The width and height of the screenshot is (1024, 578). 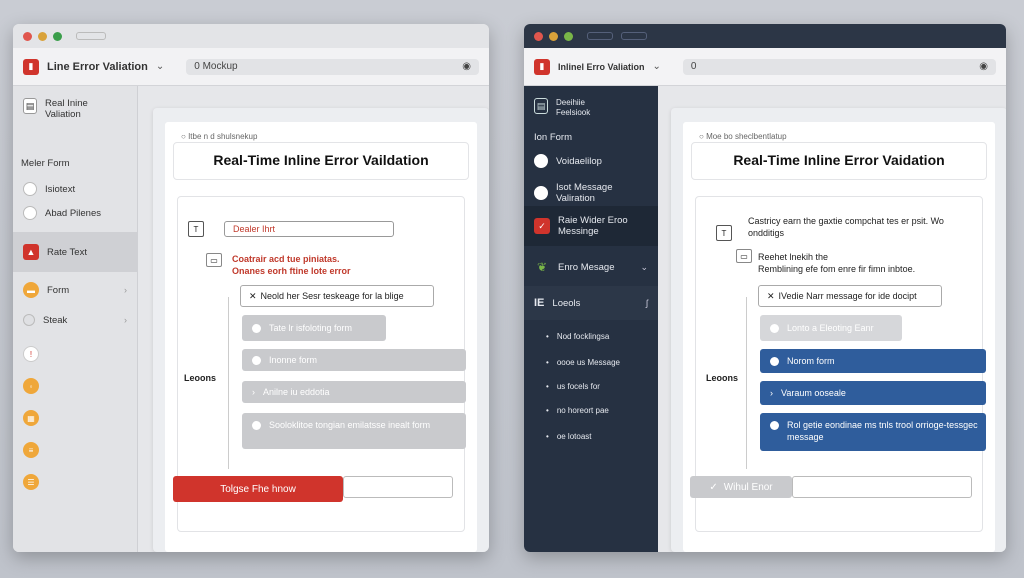 I want to click on info-icon: !, so click(x=31, y=354).